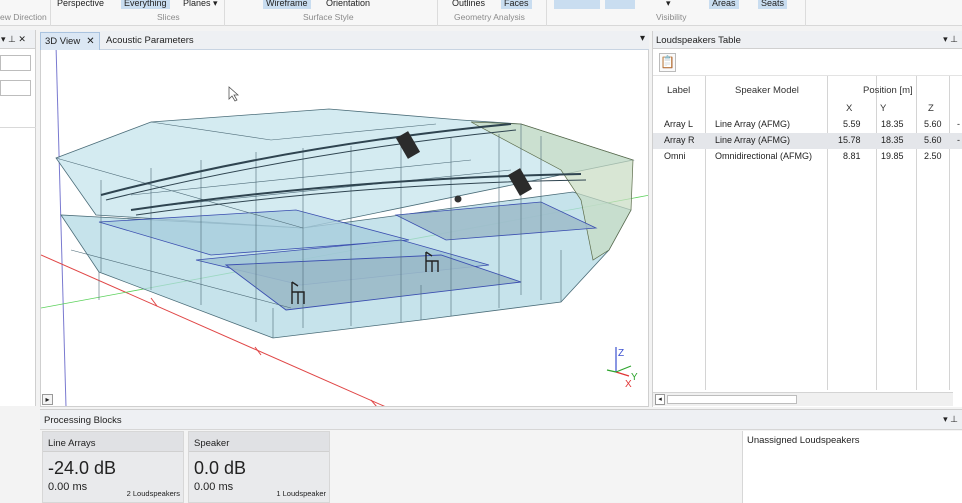 This screenshot has height=503, width=962. Describe the element at coordinates (259, 467) in the screenshot. I see `processing-block-speaker: Speaker 0.0 dB 0.00 ms 1 Loudspeaker` at that location.